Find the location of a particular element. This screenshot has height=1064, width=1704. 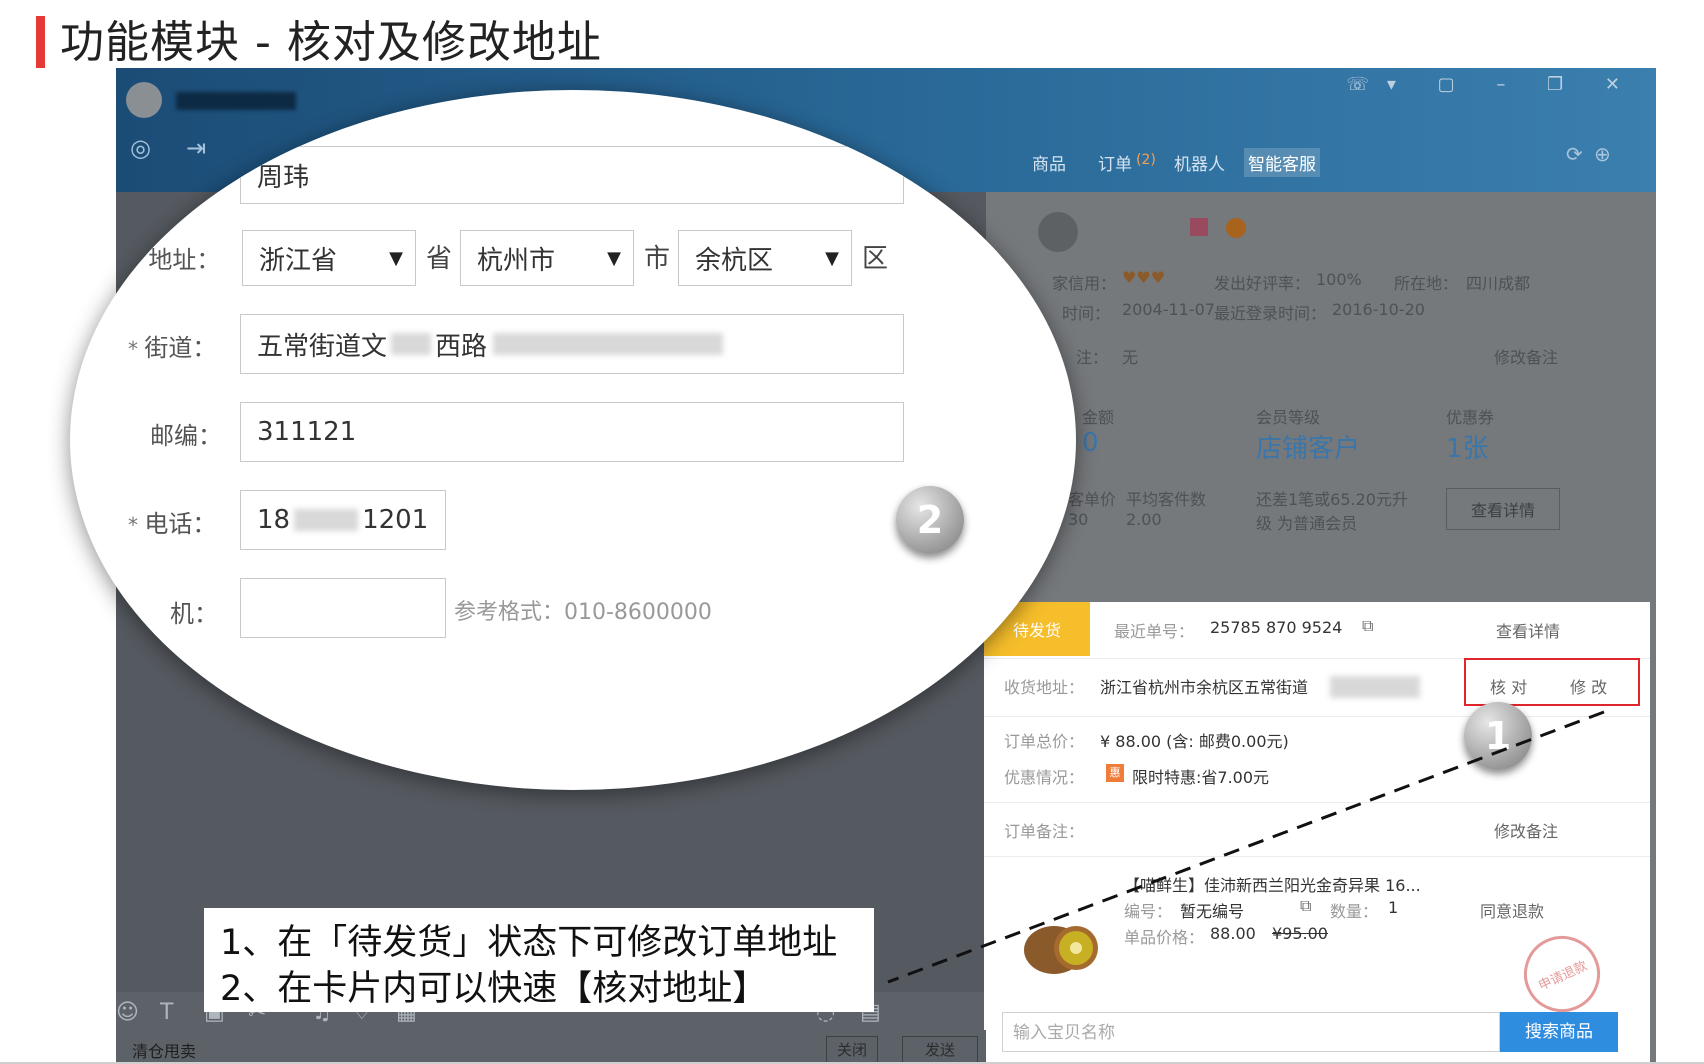

chat-bottom-bar: 清仓甩卖 关闭 发送 is located at coordinates (551, 1047).